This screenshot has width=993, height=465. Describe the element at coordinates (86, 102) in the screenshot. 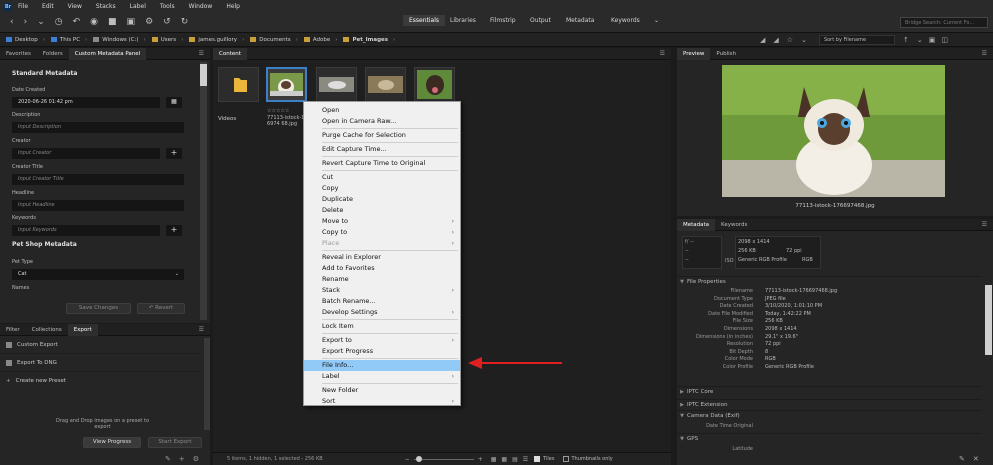

I see `date-created-field: 2020-06-26 01:42 pm` at that location.